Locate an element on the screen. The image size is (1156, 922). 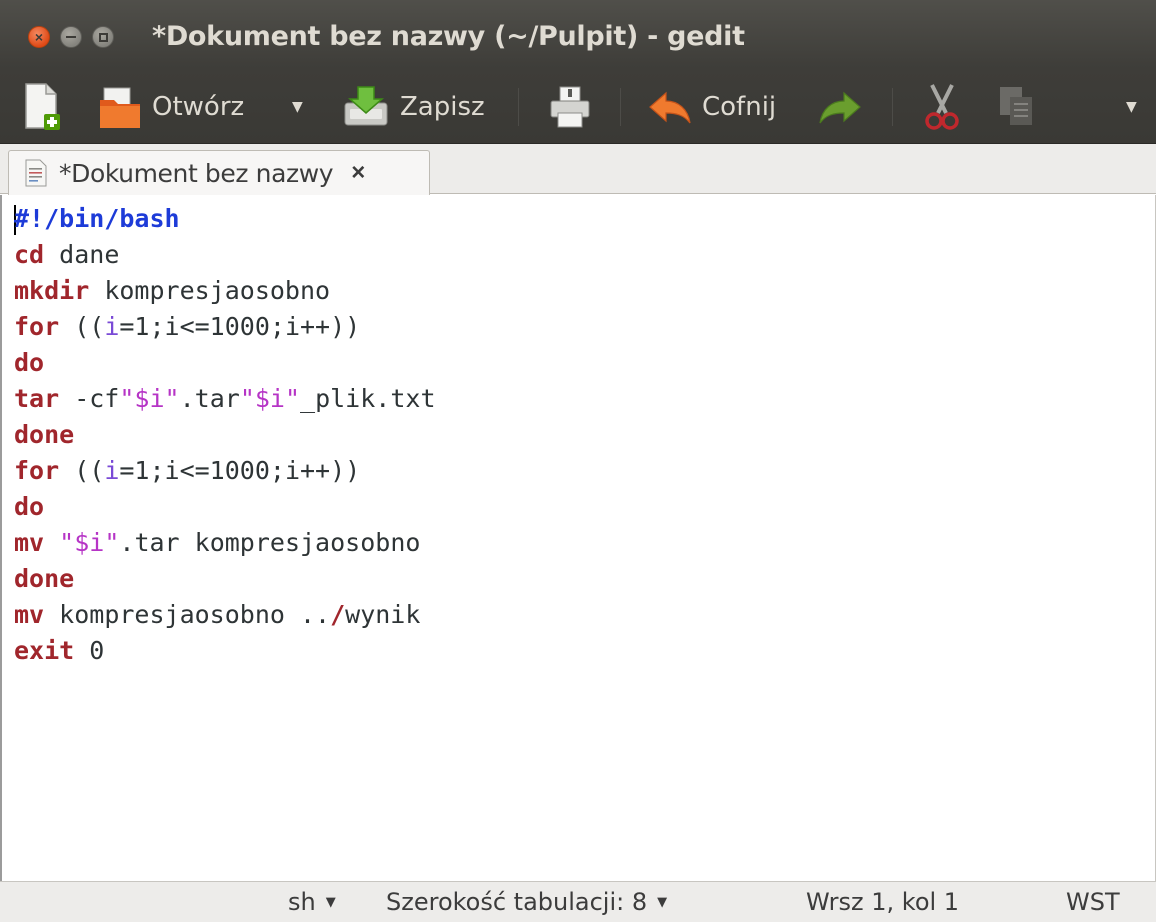
maximize-icon is located at coordinates (103, 37).